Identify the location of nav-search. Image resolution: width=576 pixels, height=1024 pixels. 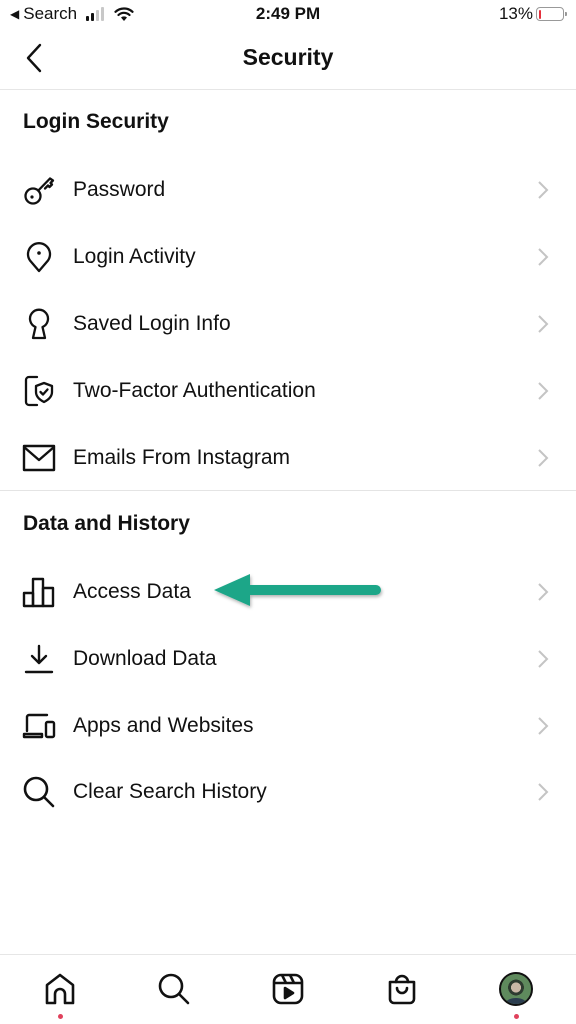
(174, 989).